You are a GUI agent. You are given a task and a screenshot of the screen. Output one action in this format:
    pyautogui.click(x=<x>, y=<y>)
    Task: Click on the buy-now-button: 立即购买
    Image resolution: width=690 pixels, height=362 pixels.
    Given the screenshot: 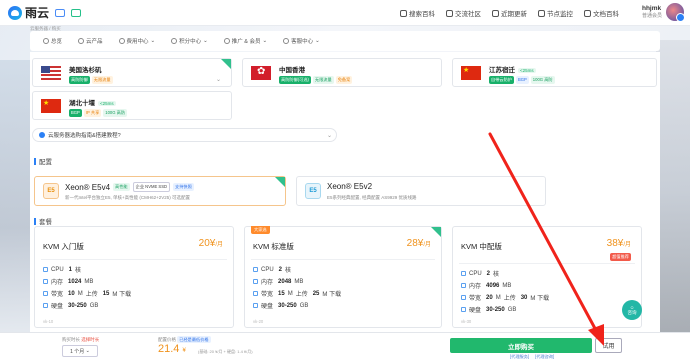 What is the action you would take?
    pyautogui.click(x=521, y=345)
    